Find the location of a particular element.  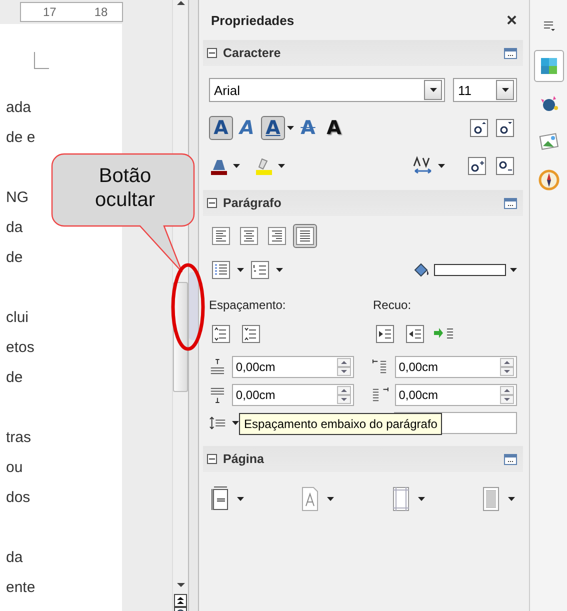

document-text-line: ada is located at coordinates (18, 108).